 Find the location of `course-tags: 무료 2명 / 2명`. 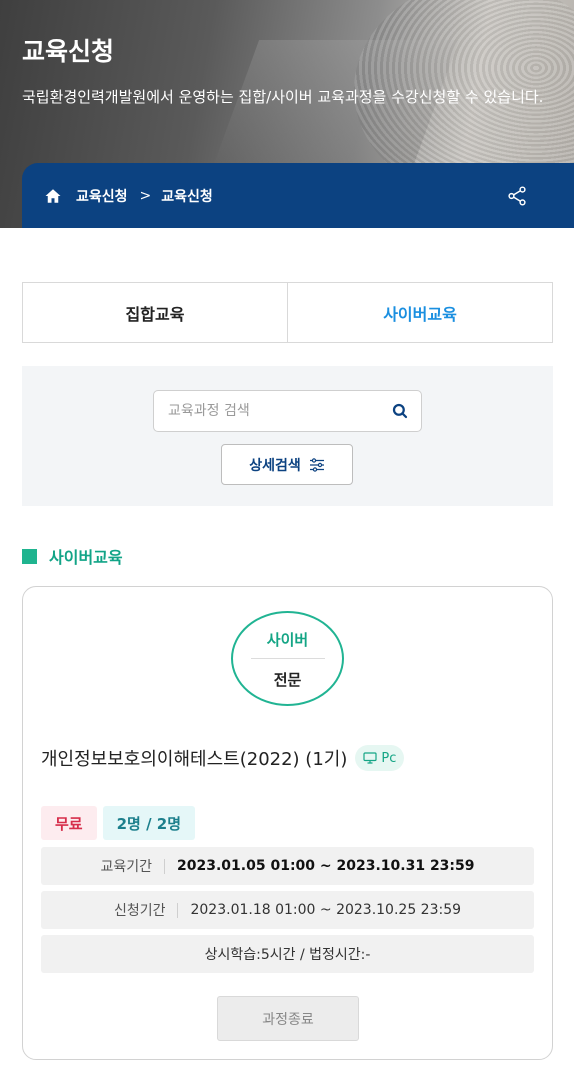

course-tags: 무료 2명 / 2명 is located at coordinates (118, 823).